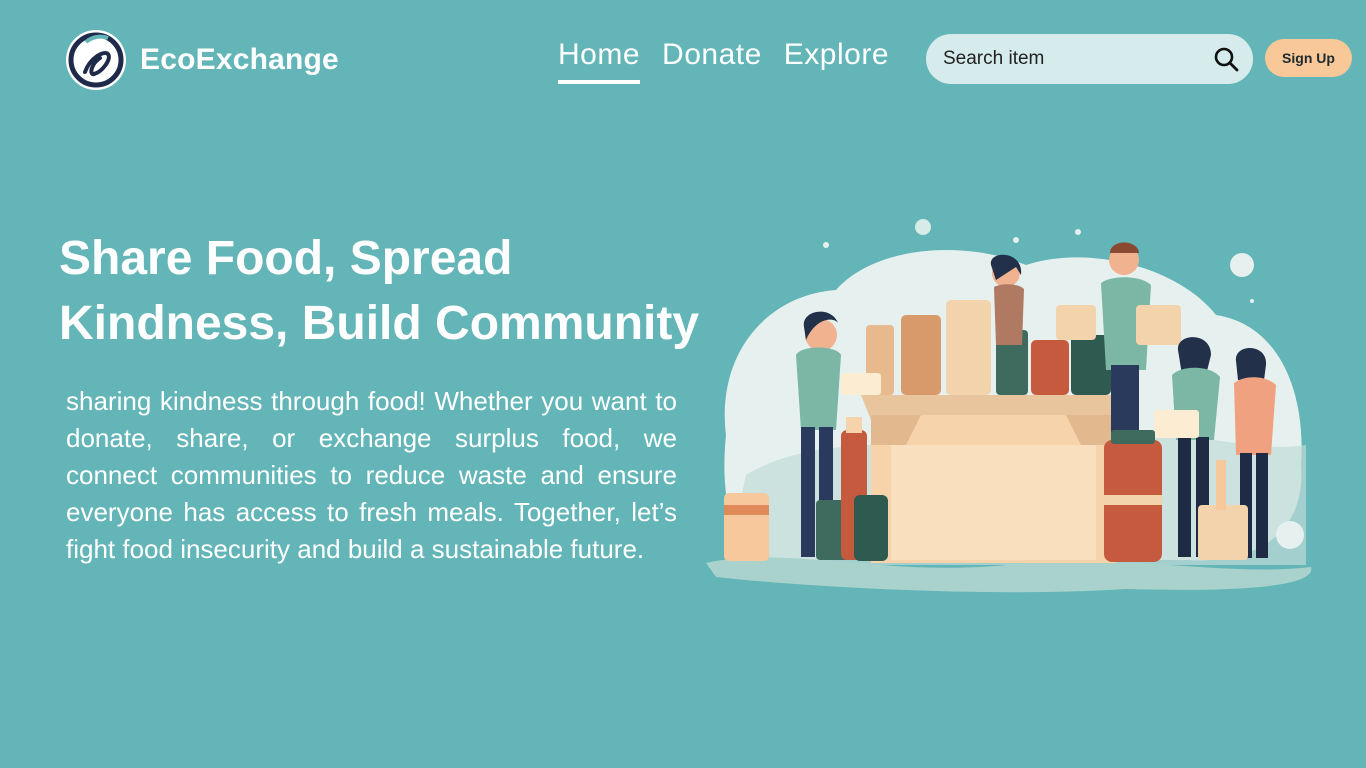 Image resolution: width=1366 pixels, height=768 pixels. Describe the element at coordinates (379, 323) in the screenshot. I see `hero-title-line-2: Kindness, Build Community` at that location.